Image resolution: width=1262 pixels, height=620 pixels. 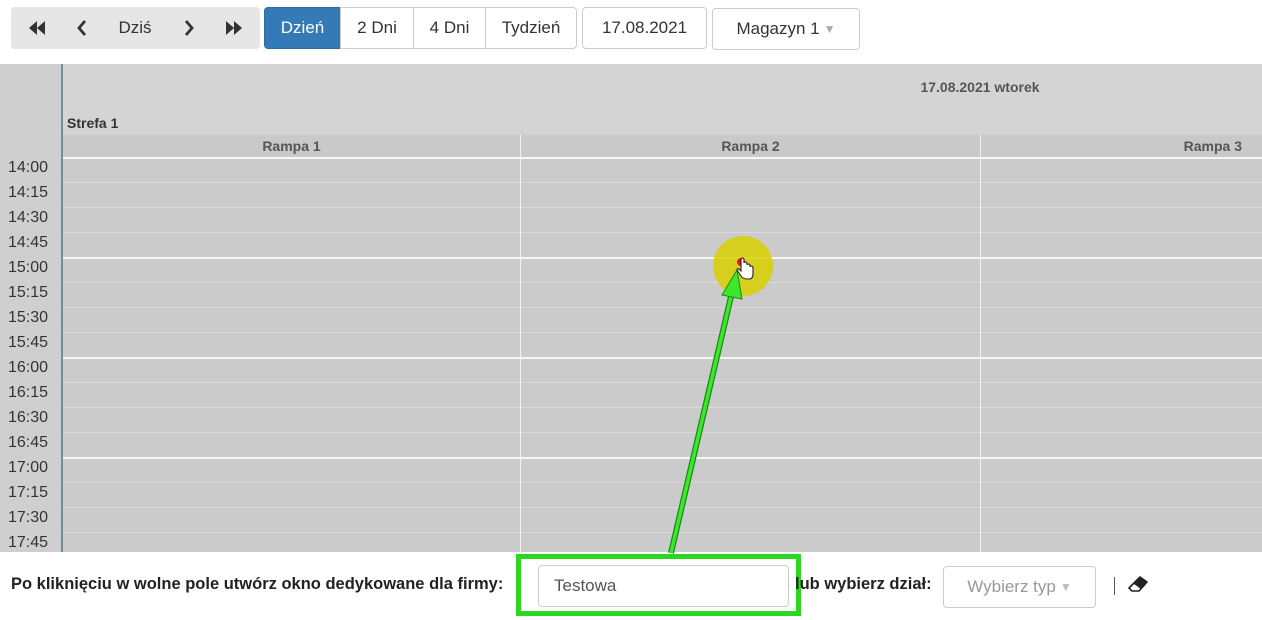 What do you see at coordinates (658, 585) in the screenshot?
I see `annotation-highlight-box` at bounding box center [658, 585].